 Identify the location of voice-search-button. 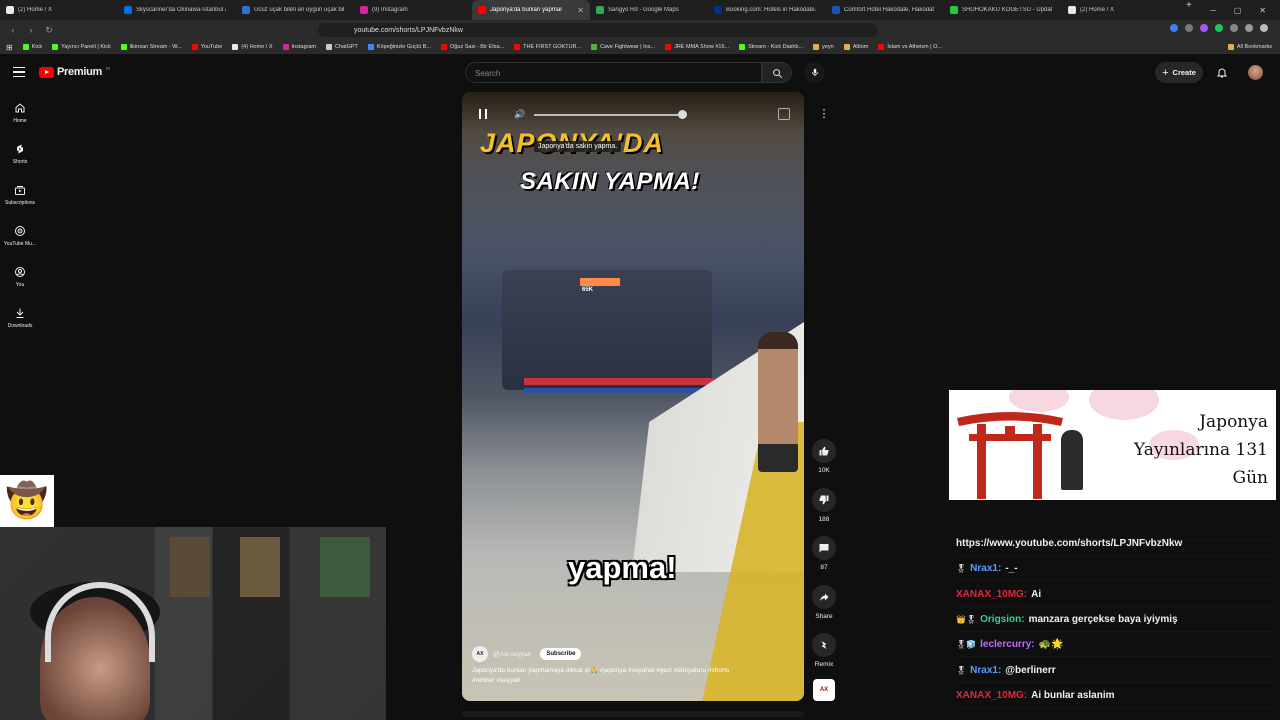
(814, 72).